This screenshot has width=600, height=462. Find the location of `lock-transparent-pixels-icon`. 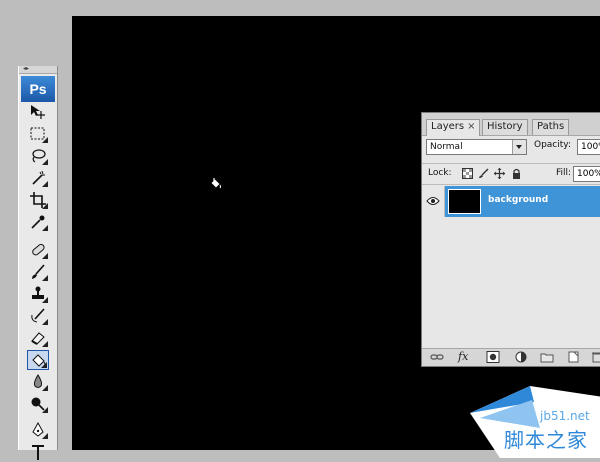

lock-transparent-pixels-icon is located at coordinates (467, 173).